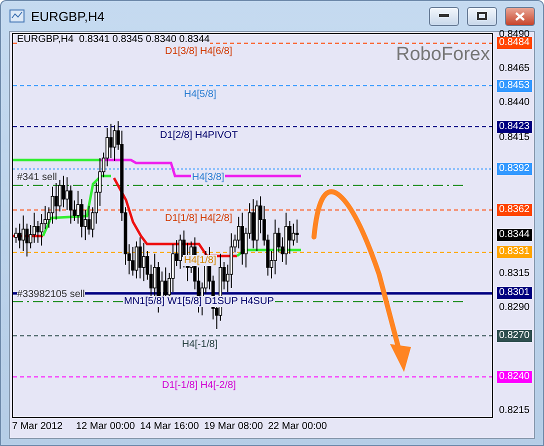 The width and height of the screenshot is (544, 446). Describe the element at coordinates (514, 336) in the screenshot. I see `price-tag: 0.8270` at that location.